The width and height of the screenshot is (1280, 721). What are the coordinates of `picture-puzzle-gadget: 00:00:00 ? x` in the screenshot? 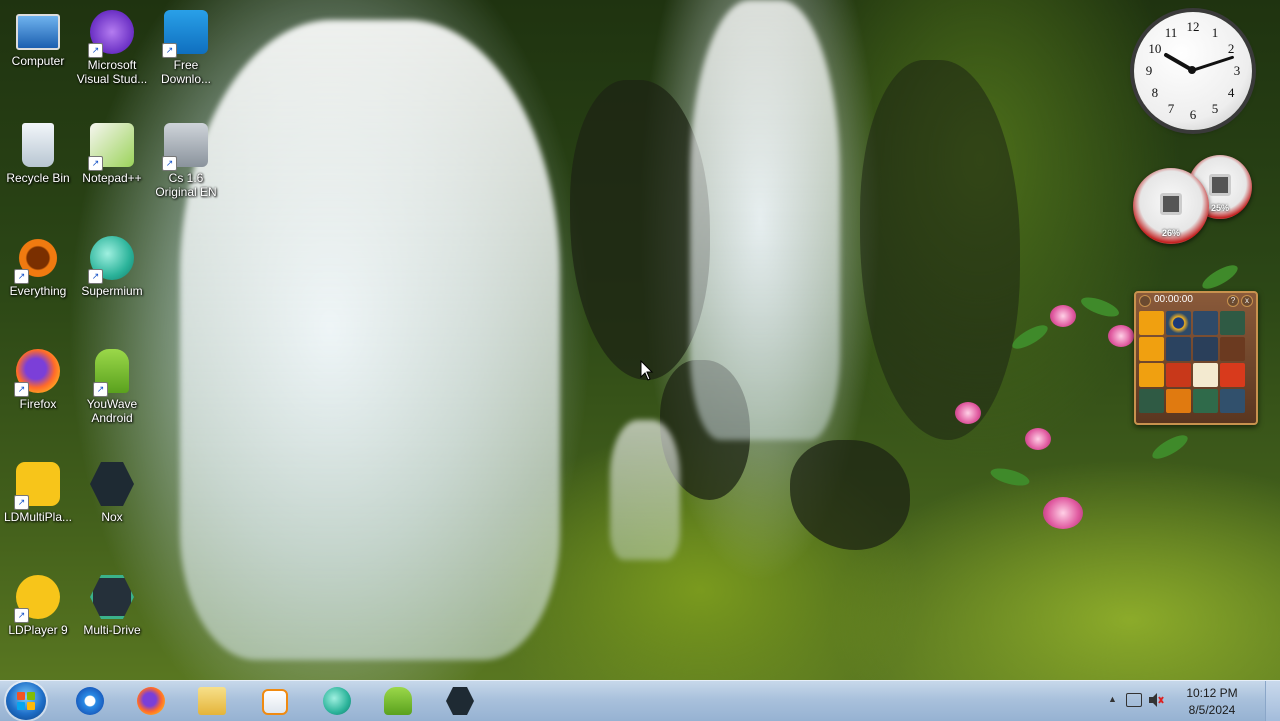 It's located at (1196, 358).